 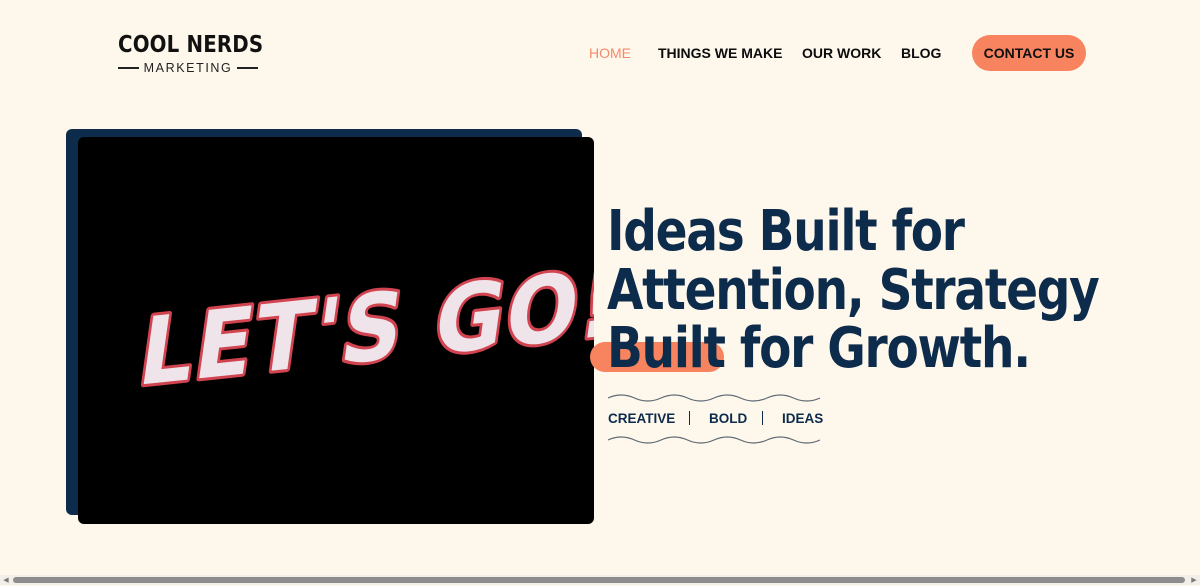 What do you see at coordinates (786, 231) in the screenshot?
I see `hero-headline-line-1: Ideas Built for` at bounding box center [786, 231].